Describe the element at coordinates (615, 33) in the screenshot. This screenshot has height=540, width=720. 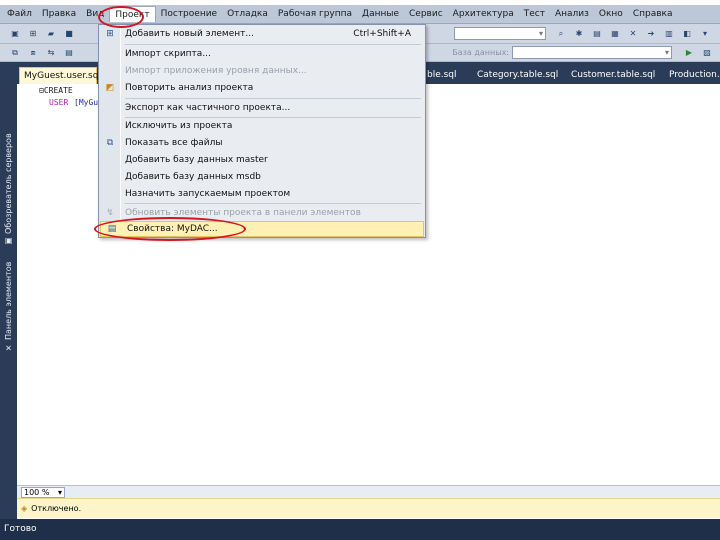
I see `properties-icon: ▦` at that location.